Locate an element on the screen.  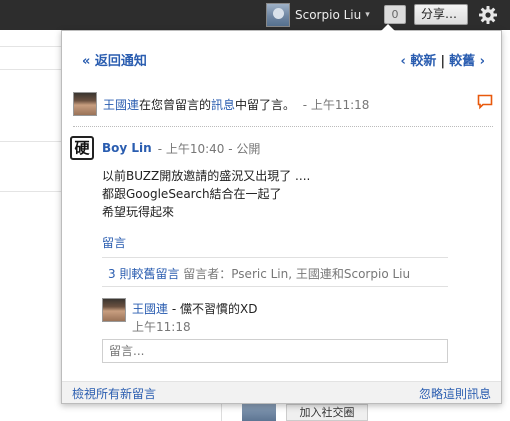
pager: ‹ 較新 | 較舊 › is located at coordinates (442, 59).